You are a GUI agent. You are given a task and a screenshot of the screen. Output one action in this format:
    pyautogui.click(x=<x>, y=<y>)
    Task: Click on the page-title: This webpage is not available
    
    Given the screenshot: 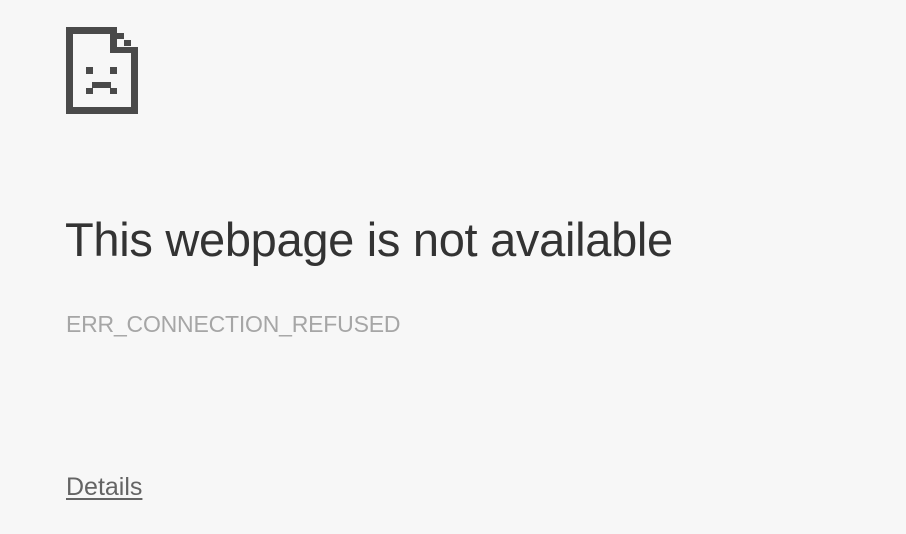 What is the action you would take?
    pyautogui.click(x=369, y=239)
    